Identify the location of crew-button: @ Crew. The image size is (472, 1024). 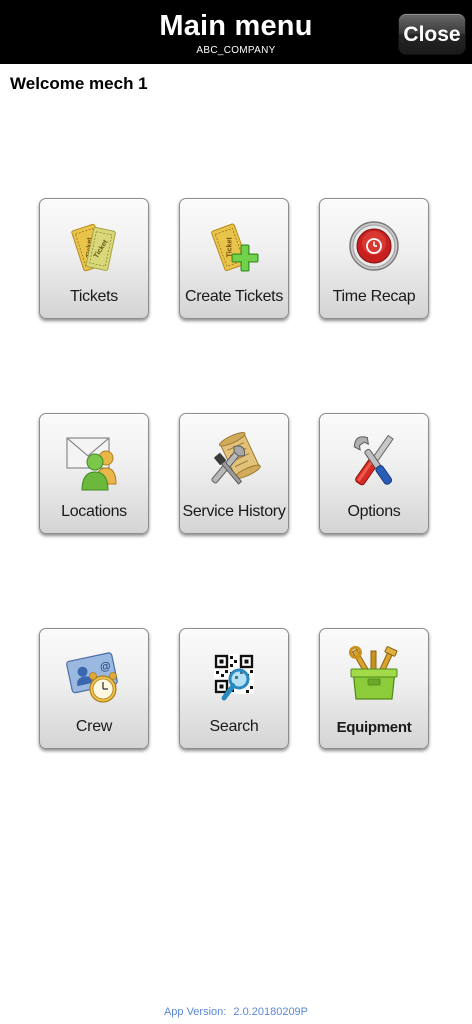
(94, 688).